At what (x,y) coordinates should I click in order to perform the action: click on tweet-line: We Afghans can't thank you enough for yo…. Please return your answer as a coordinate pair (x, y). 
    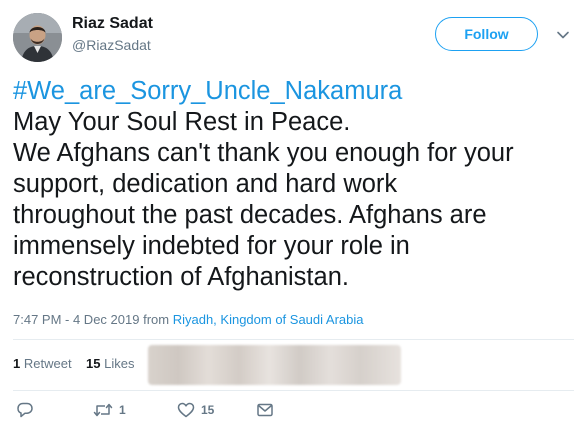
    Looking at the image, I should click on (263, 153).